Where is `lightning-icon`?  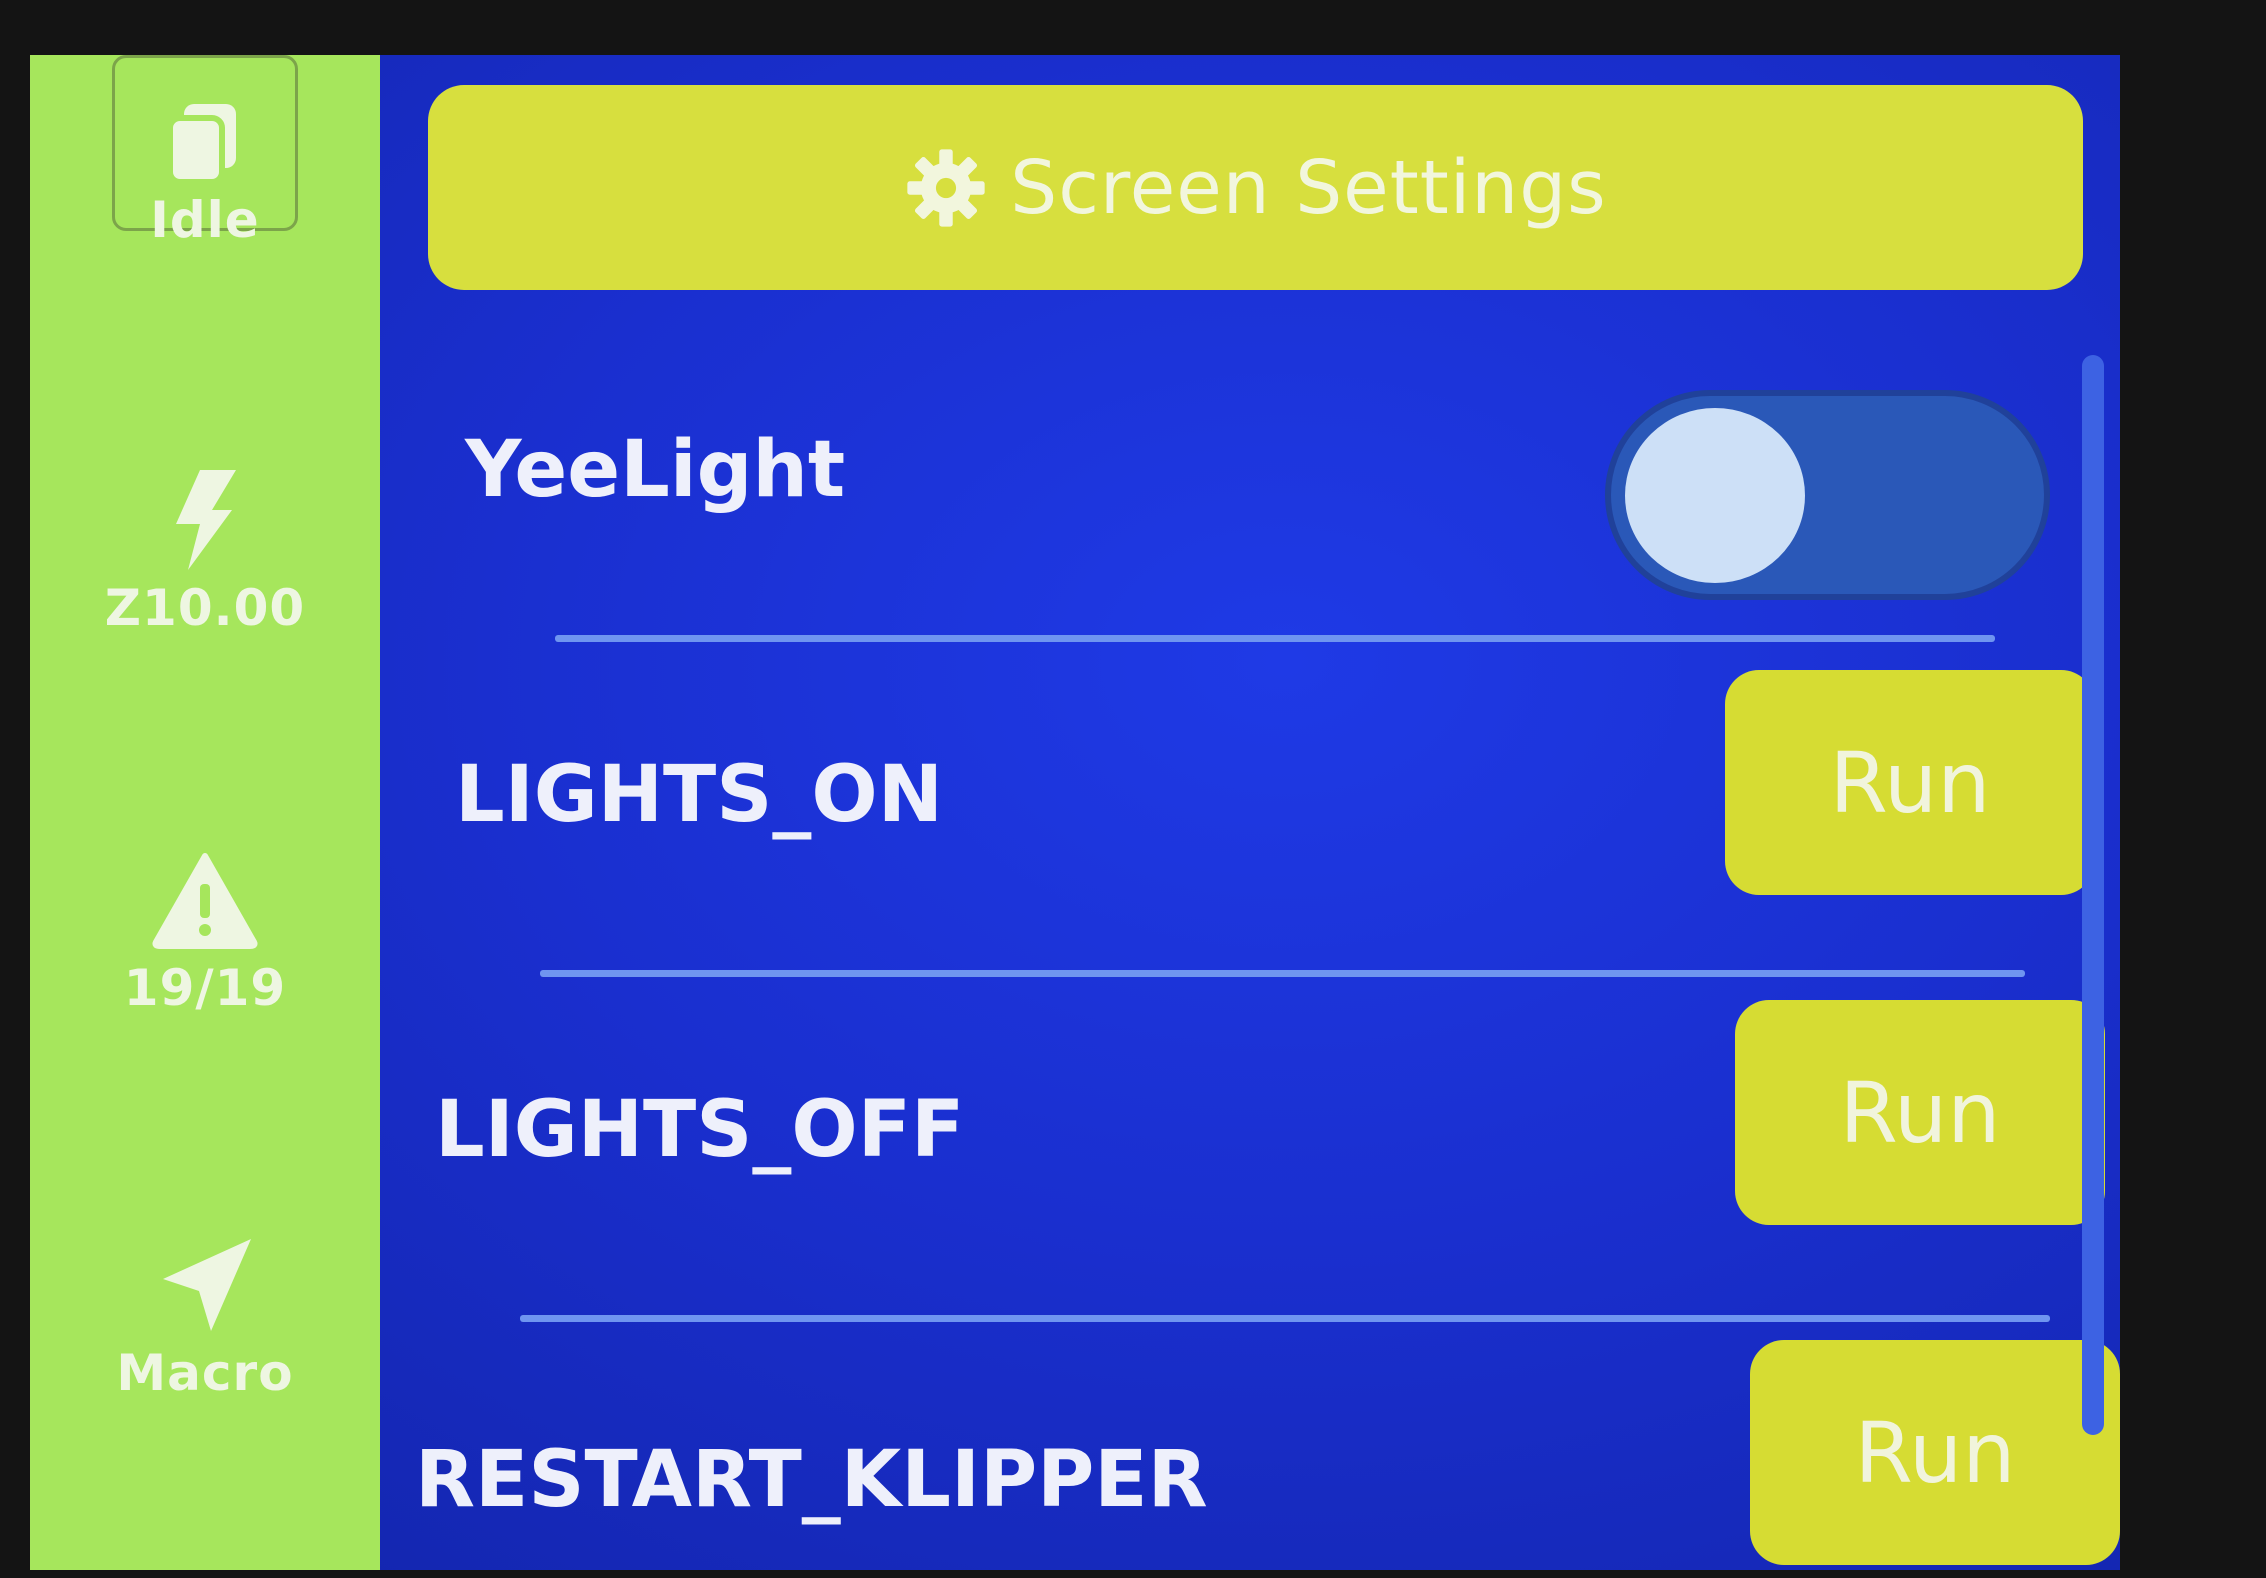 lightning-icon is located at coordinates (205, 520).